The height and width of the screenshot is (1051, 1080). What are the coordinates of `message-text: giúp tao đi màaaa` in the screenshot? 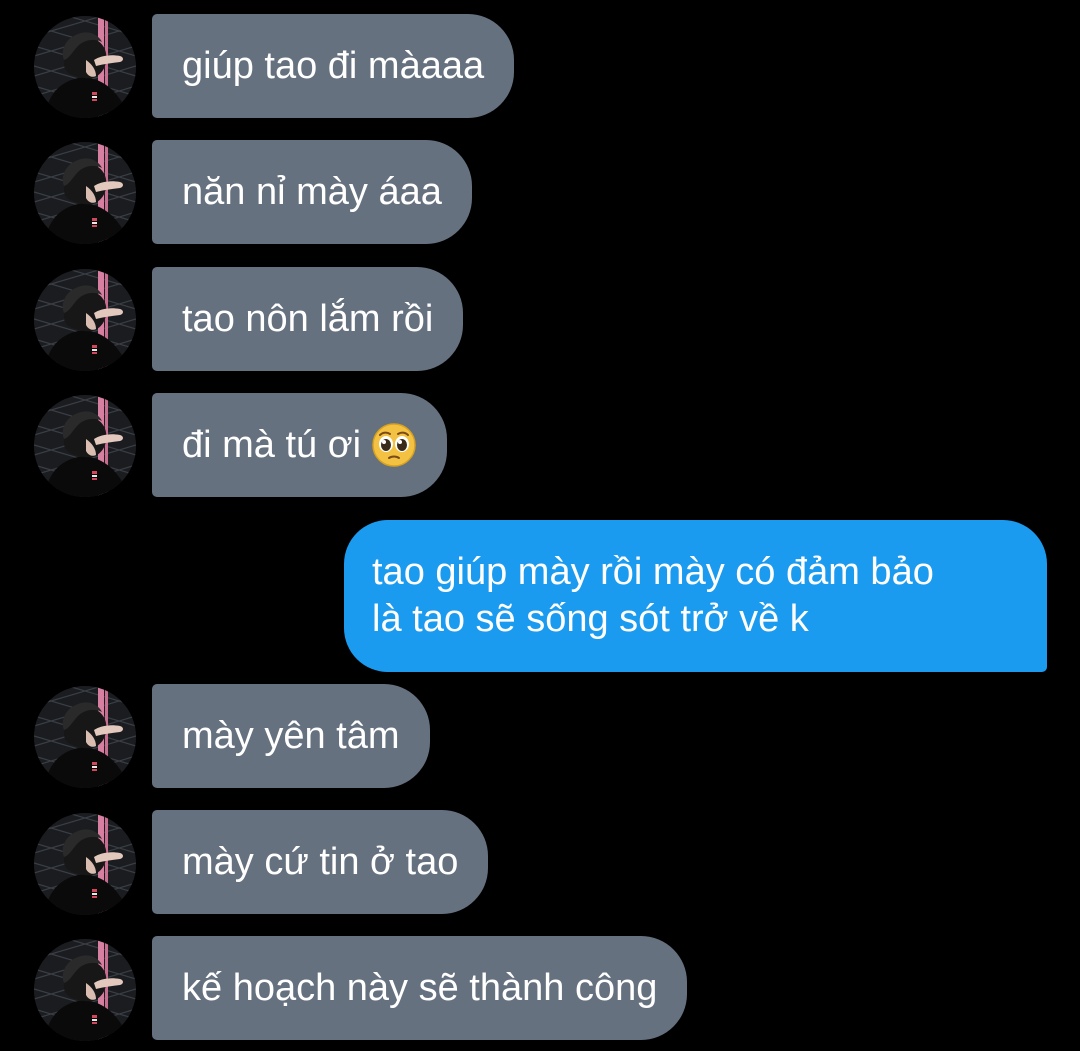 It's located at (333, 65).